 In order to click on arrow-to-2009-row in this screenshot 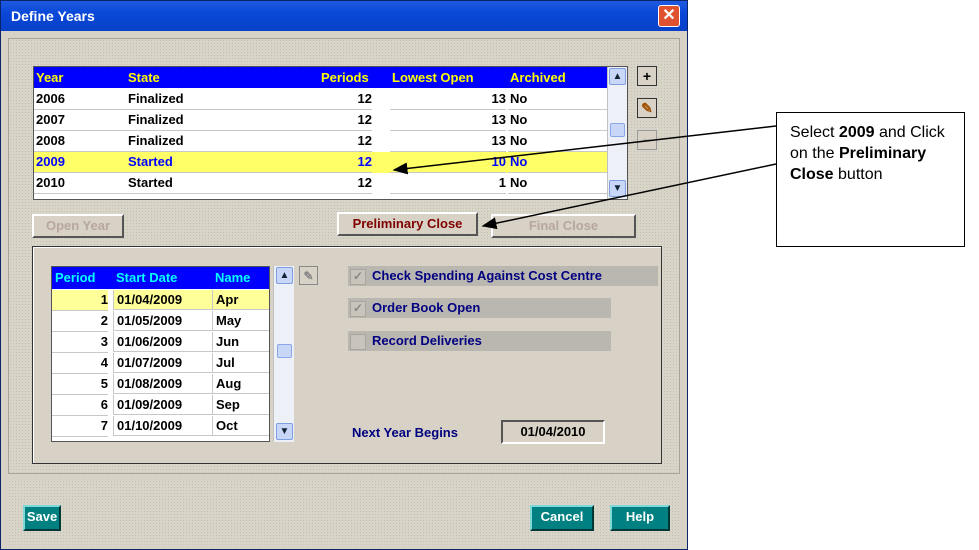, I will do `click(584, 150)`.